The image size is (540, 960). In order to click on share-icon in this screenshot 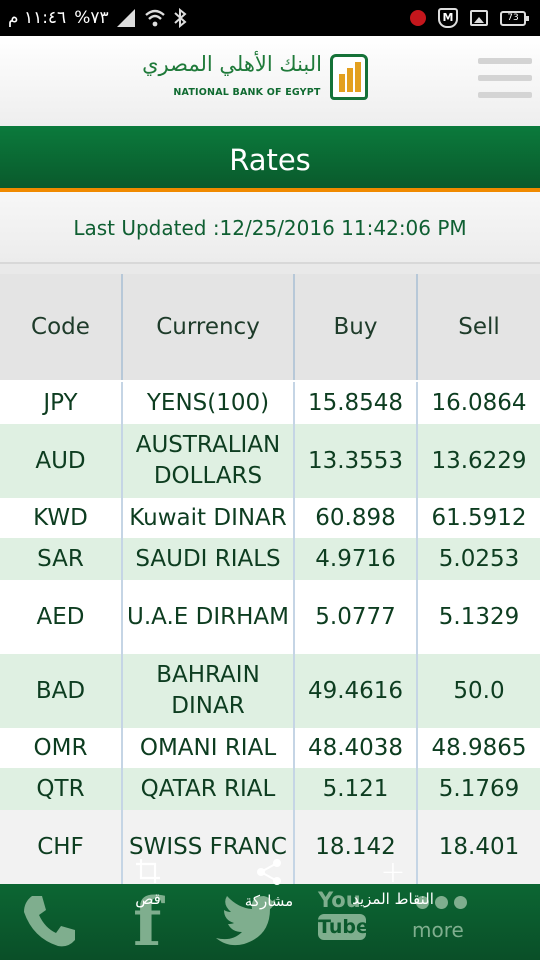, I will do `click(269, 872)`.